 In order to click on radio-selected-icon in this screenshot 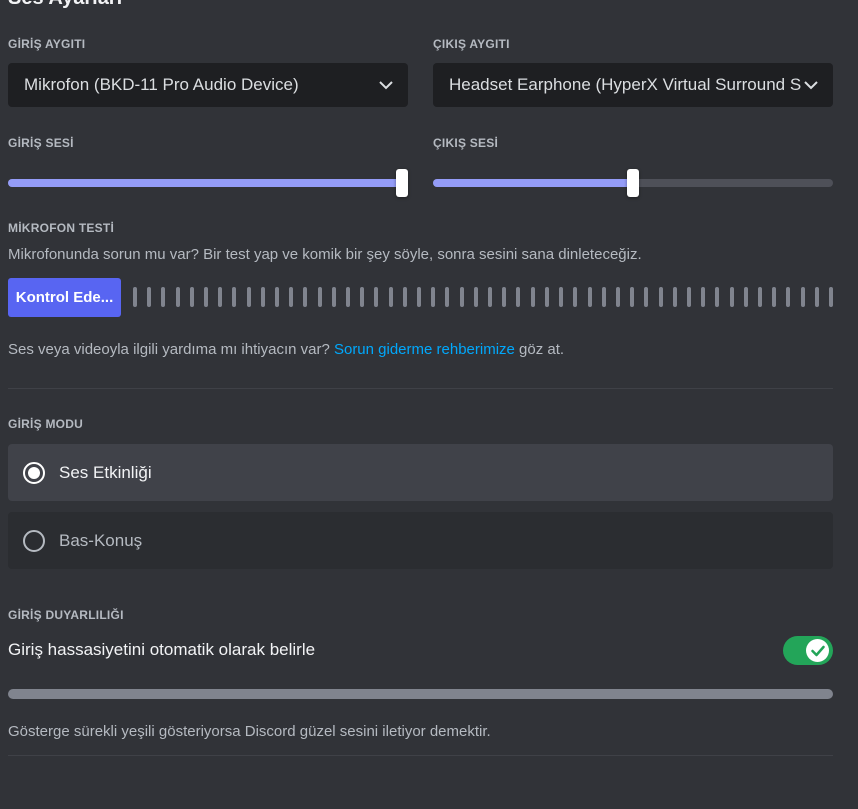, I will do `click(34, 472)`.